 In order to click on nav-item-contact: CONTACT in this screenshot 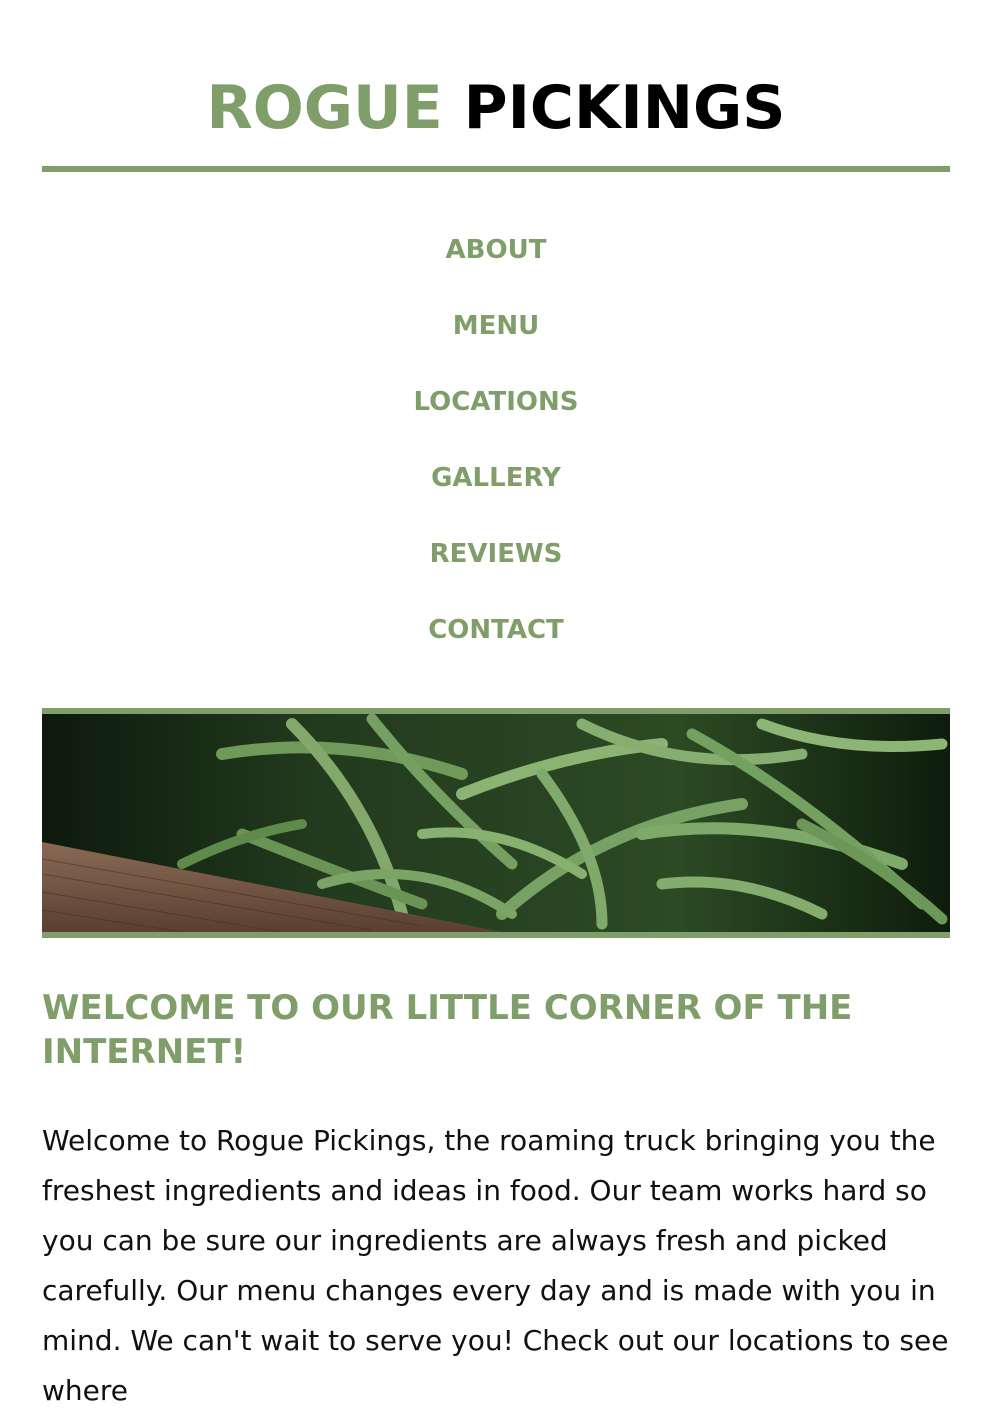, I will do `click(496, 644)`.